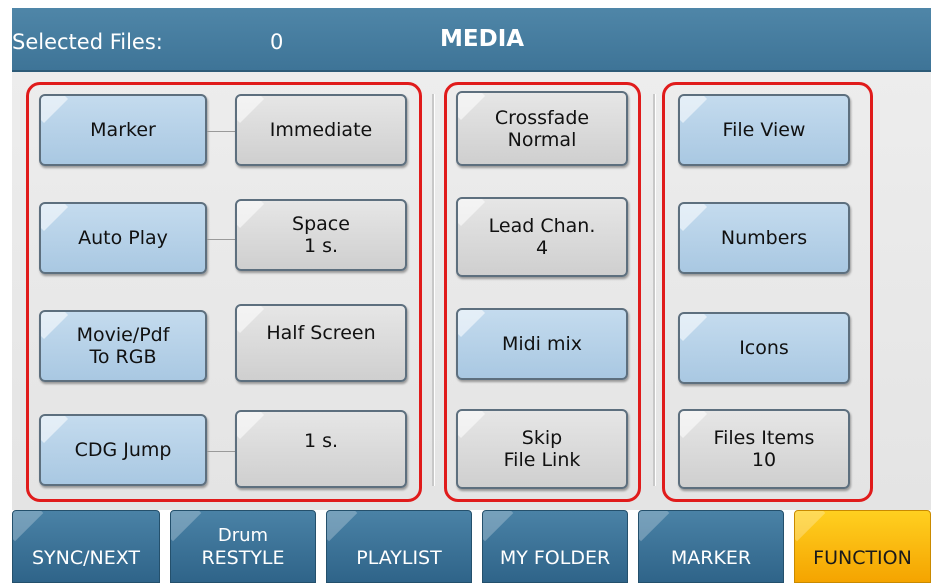 The height and width of the screenshot is (583, 931). I want to click on selected-files-label: Selected Files:, so click(87, 42).